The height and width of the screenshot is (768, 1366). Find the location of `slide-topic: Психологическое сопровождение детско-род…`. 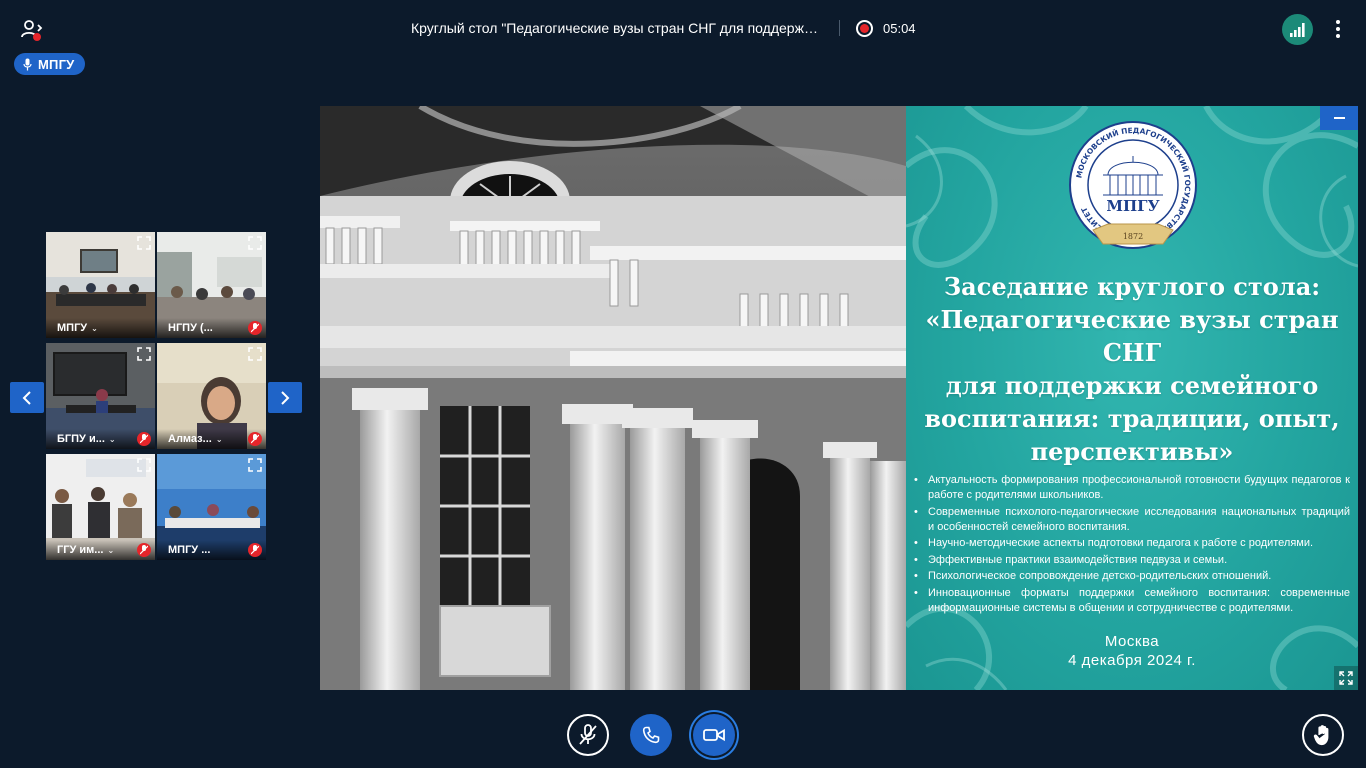

slide-topic: Психологическое сопровождение детско-род… is located at coordinates (1131, 576).